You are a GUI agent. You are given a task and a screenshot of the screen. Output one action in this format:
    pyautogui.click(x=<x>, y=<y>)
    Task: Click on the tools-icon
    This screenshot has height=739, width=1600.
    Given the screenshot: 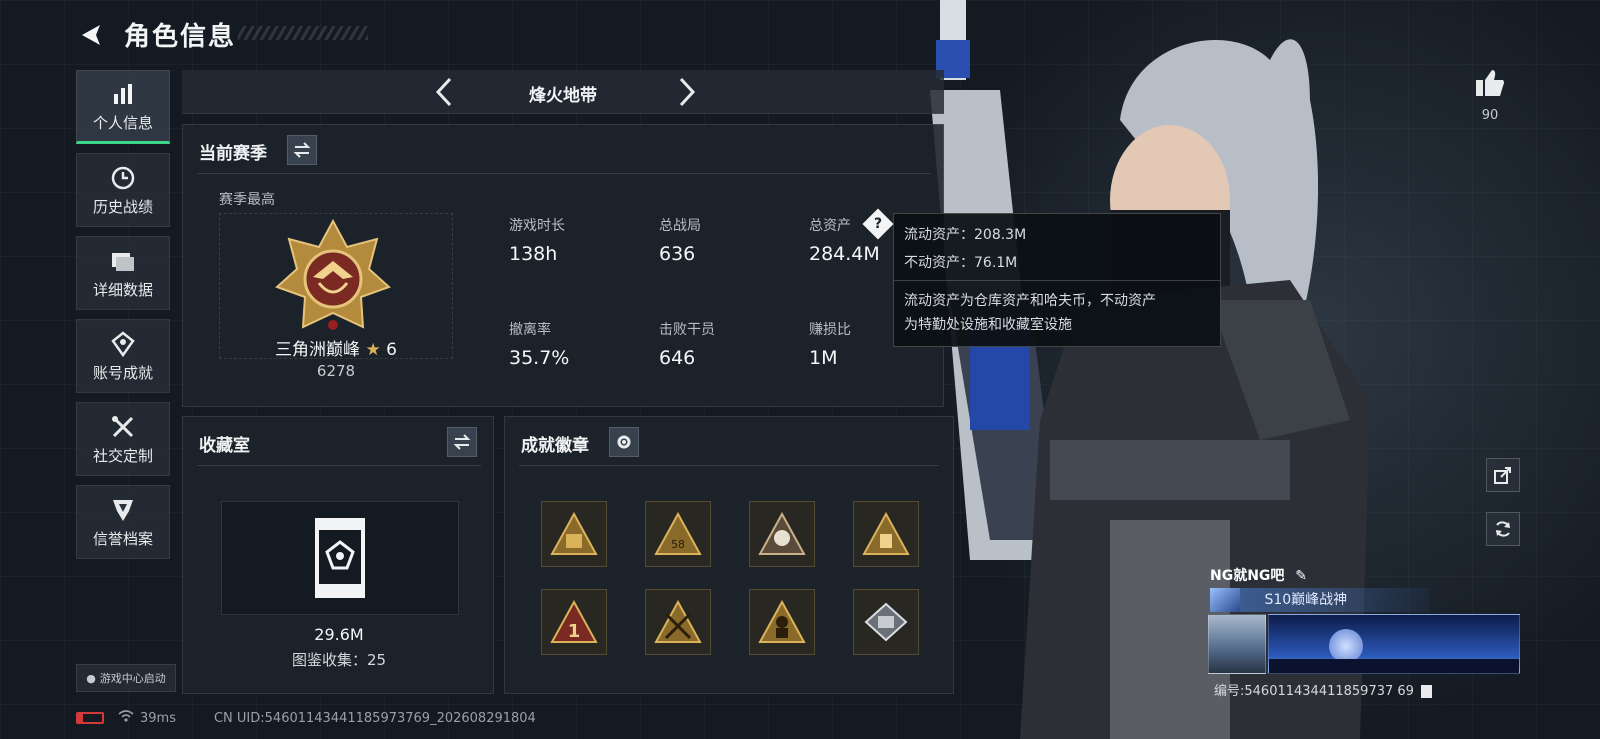 What is the action you would take?
    pyautogui.click(x=123, y=427)
    